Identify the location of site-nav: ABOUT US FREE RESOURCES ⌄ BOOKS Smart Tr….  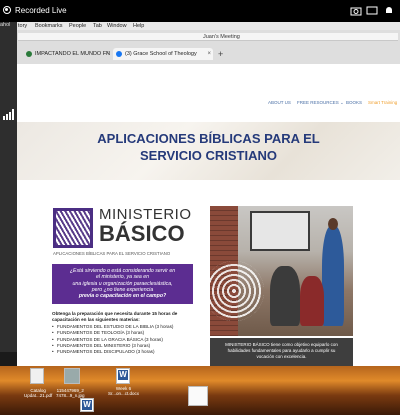
(325, 104).